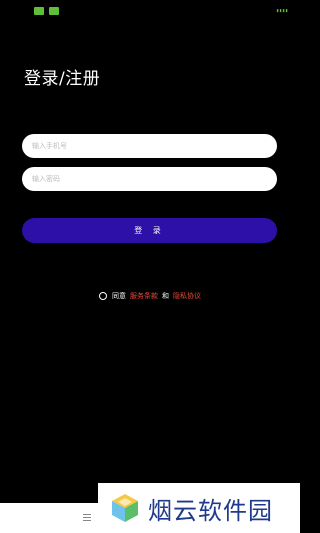 The image size is (320, 533). I want to click on battery-icon: ▮▮▮▮, so click(281, 11).